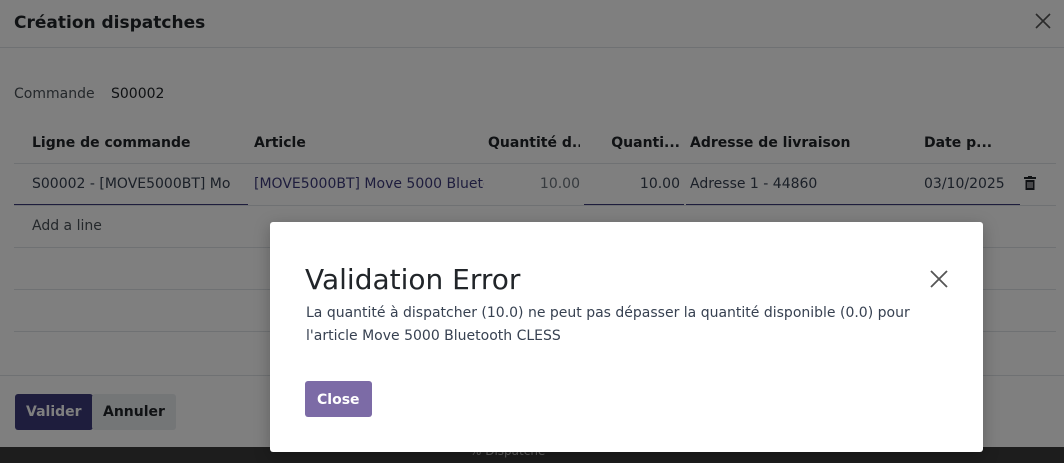  Describe the element at coordinates (413, 279) in the screenshot. I see `modal-title: Validation Error` at that location.